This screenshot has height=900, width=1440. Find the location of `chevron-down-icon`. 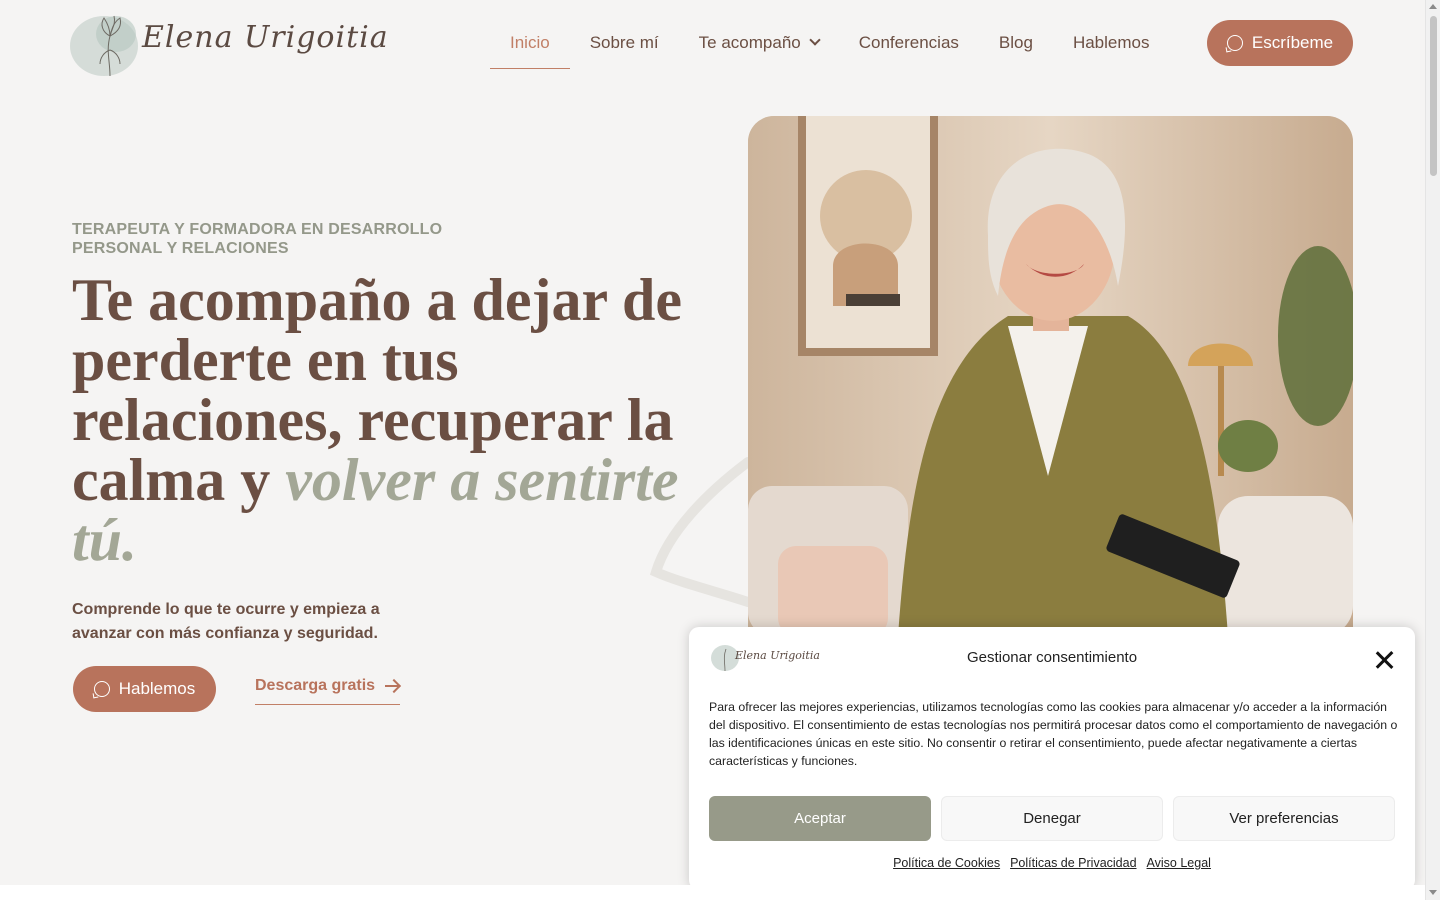

chevron-down-icon is located at coordinates (815, 40).